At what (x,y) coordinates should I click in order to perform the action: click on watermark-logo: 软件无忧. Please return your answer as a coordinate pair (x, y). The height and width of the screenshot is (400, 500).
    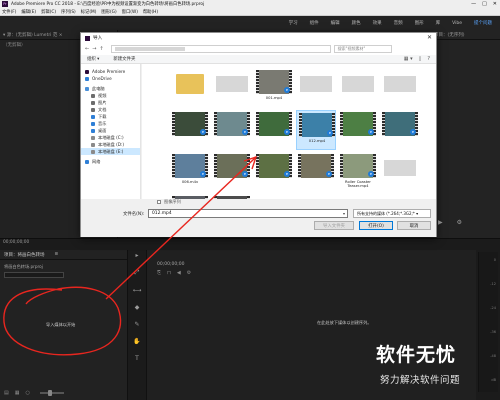
    Looking at the image, I should click on (416, 355).